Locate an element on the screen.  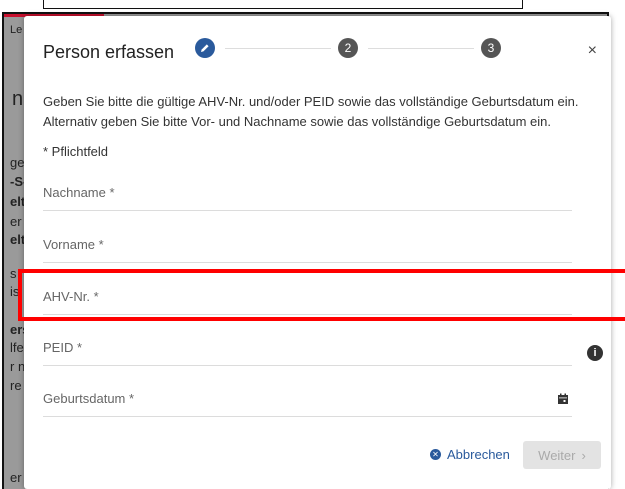
vorname-label: Vorname * is located at coordinates (73, 244).